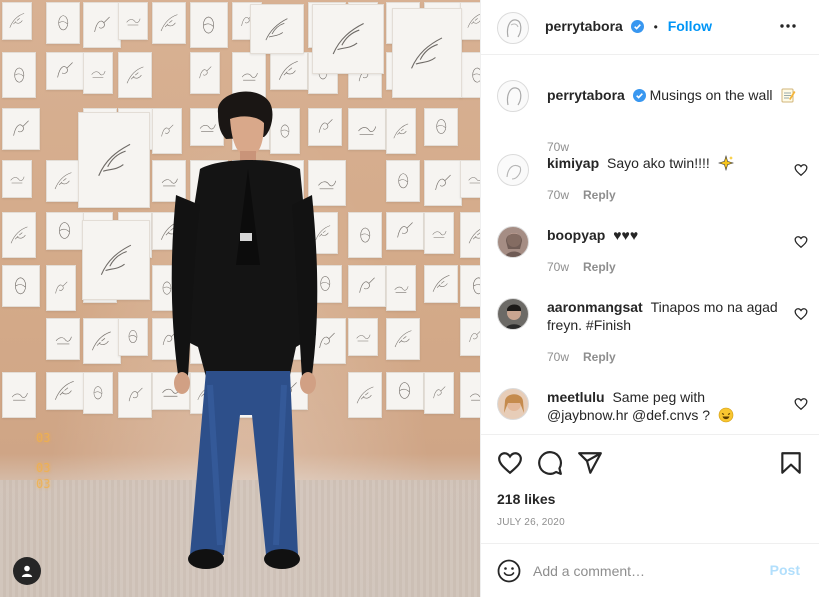  I want to click on post-header: perrytabora • Follow, so click(650, 27).